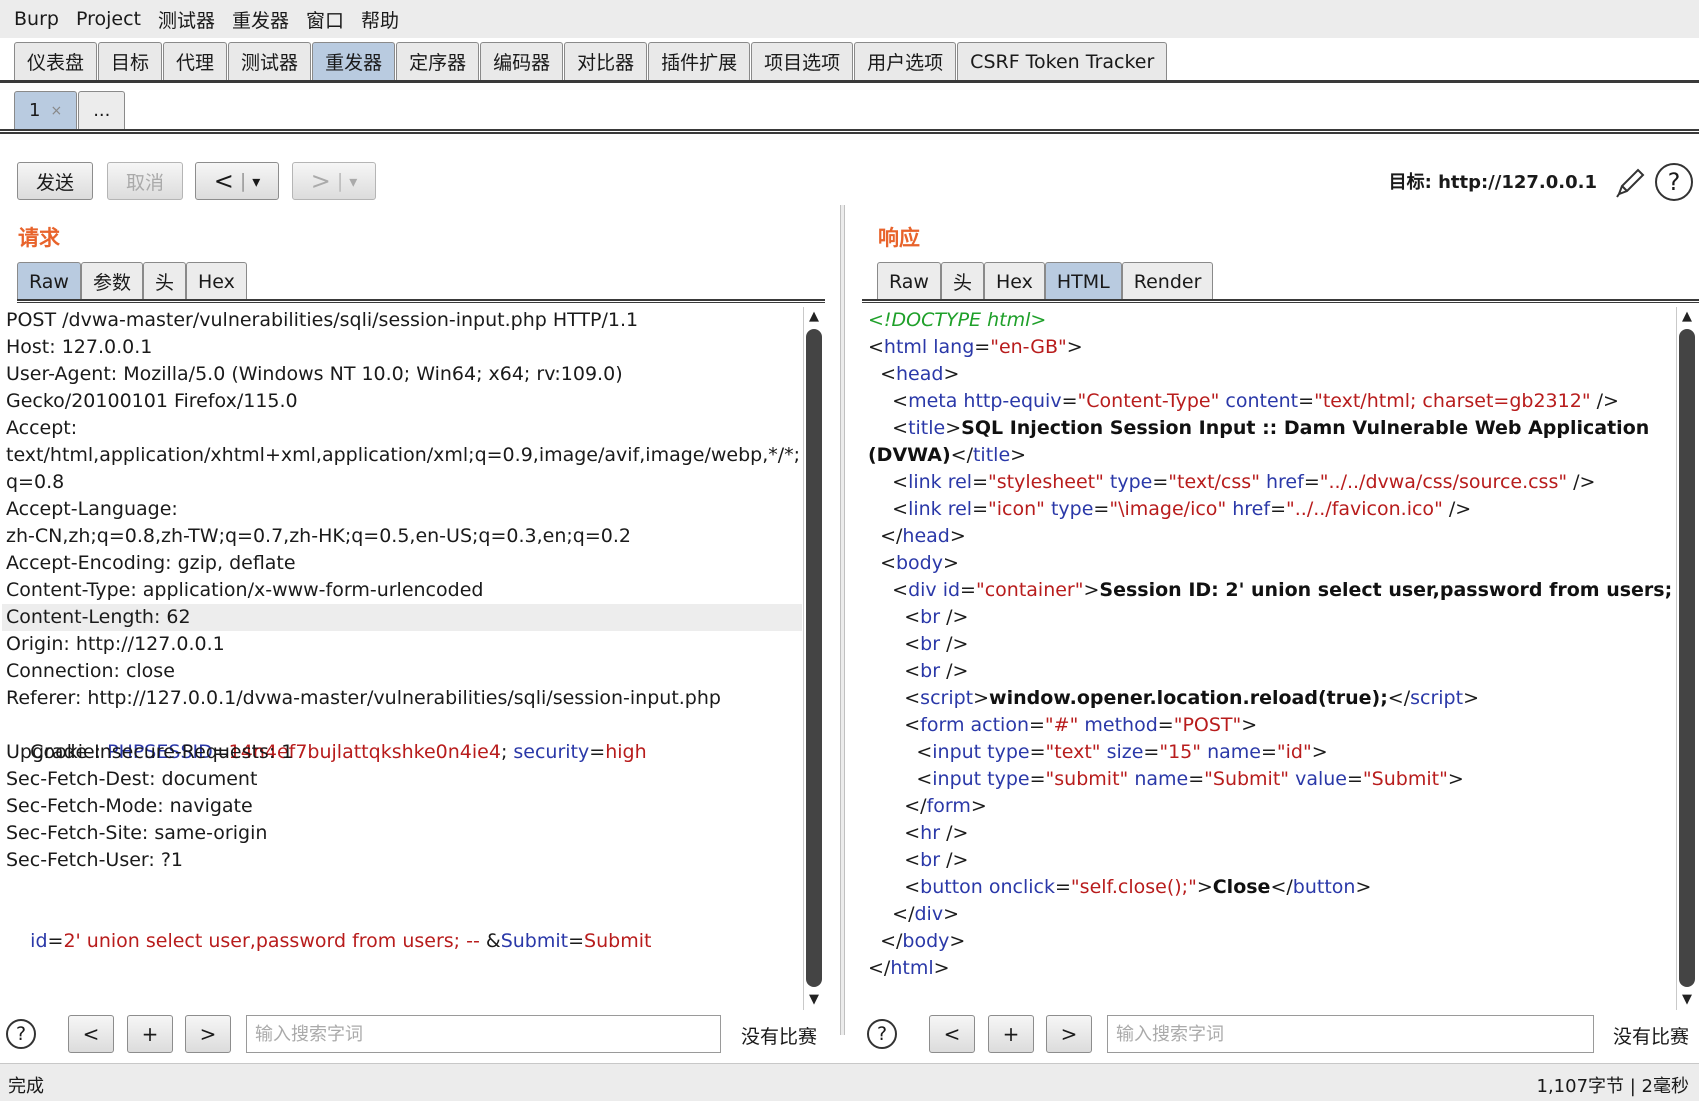 This screenshot has width=1699, height=1101. What do you see at coordinates (35, 482) in the screenshot?
I see `editor-line: q=0.8` at bounding box center [35, 482].